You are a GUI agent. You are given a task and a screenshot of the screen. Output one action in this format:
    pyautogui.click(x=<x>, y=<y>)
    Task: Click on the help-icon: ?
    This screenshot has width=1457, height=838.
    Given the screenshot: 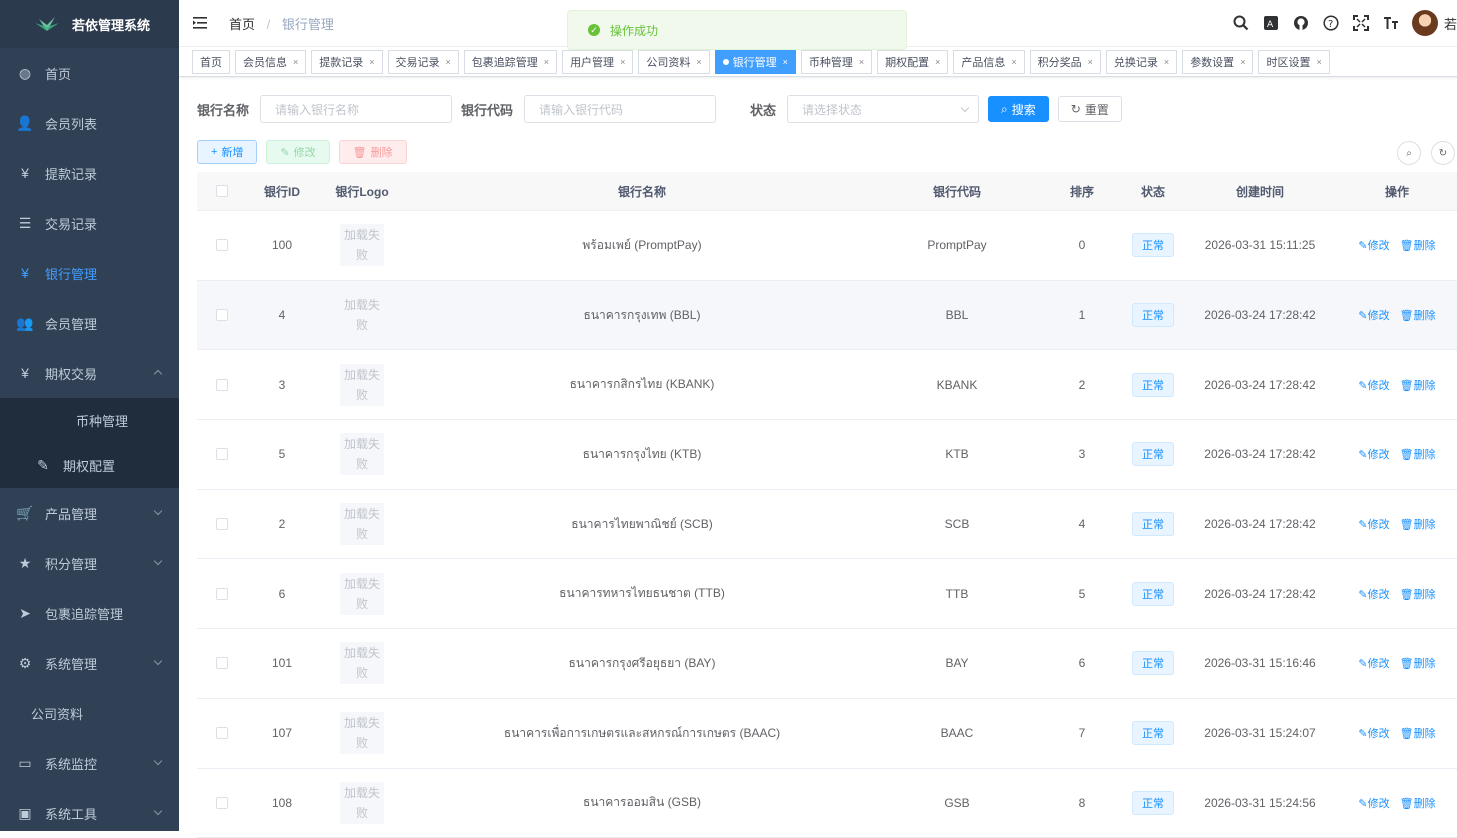 What is the action you would take?
    pyautogui.click(x=1331, y=23)
    